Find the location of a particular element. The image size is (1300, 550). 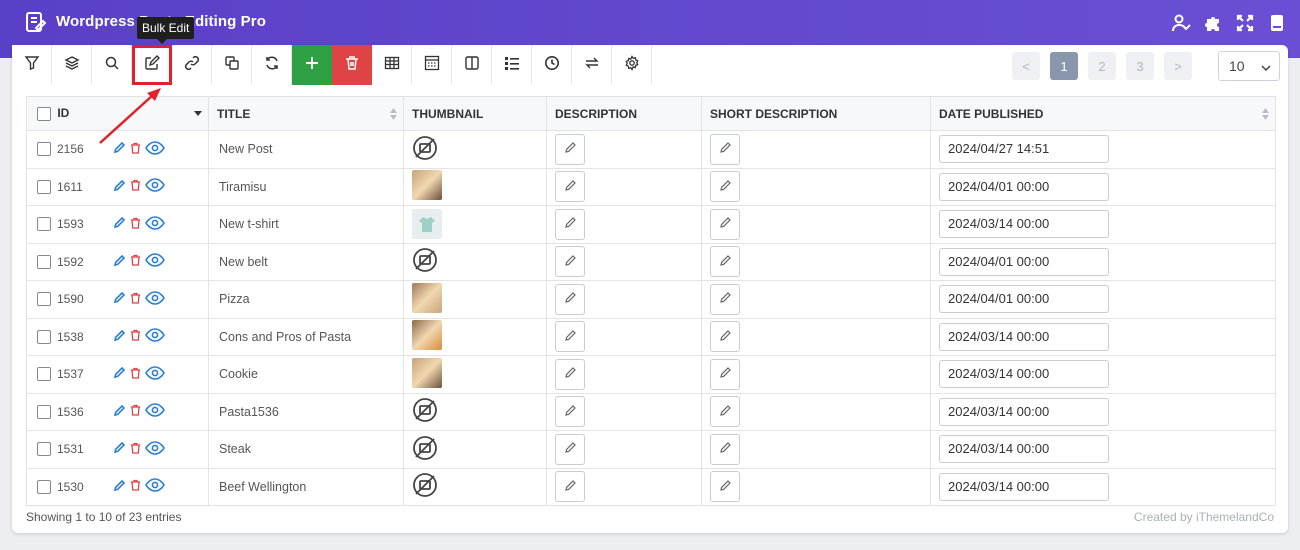

table-button is located at coordinates (392, 65).